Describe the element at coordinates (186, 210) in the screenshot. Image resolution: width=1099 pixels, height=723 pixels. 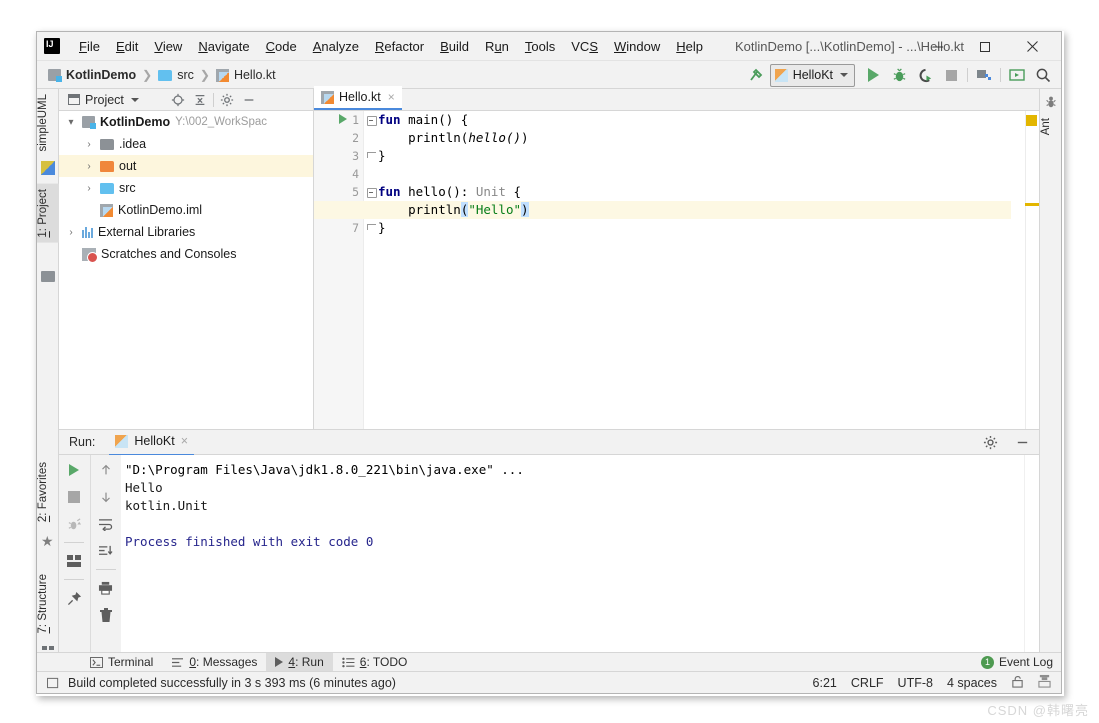
I see `tree-row-iml: KotlinDemo.iml` at that location.